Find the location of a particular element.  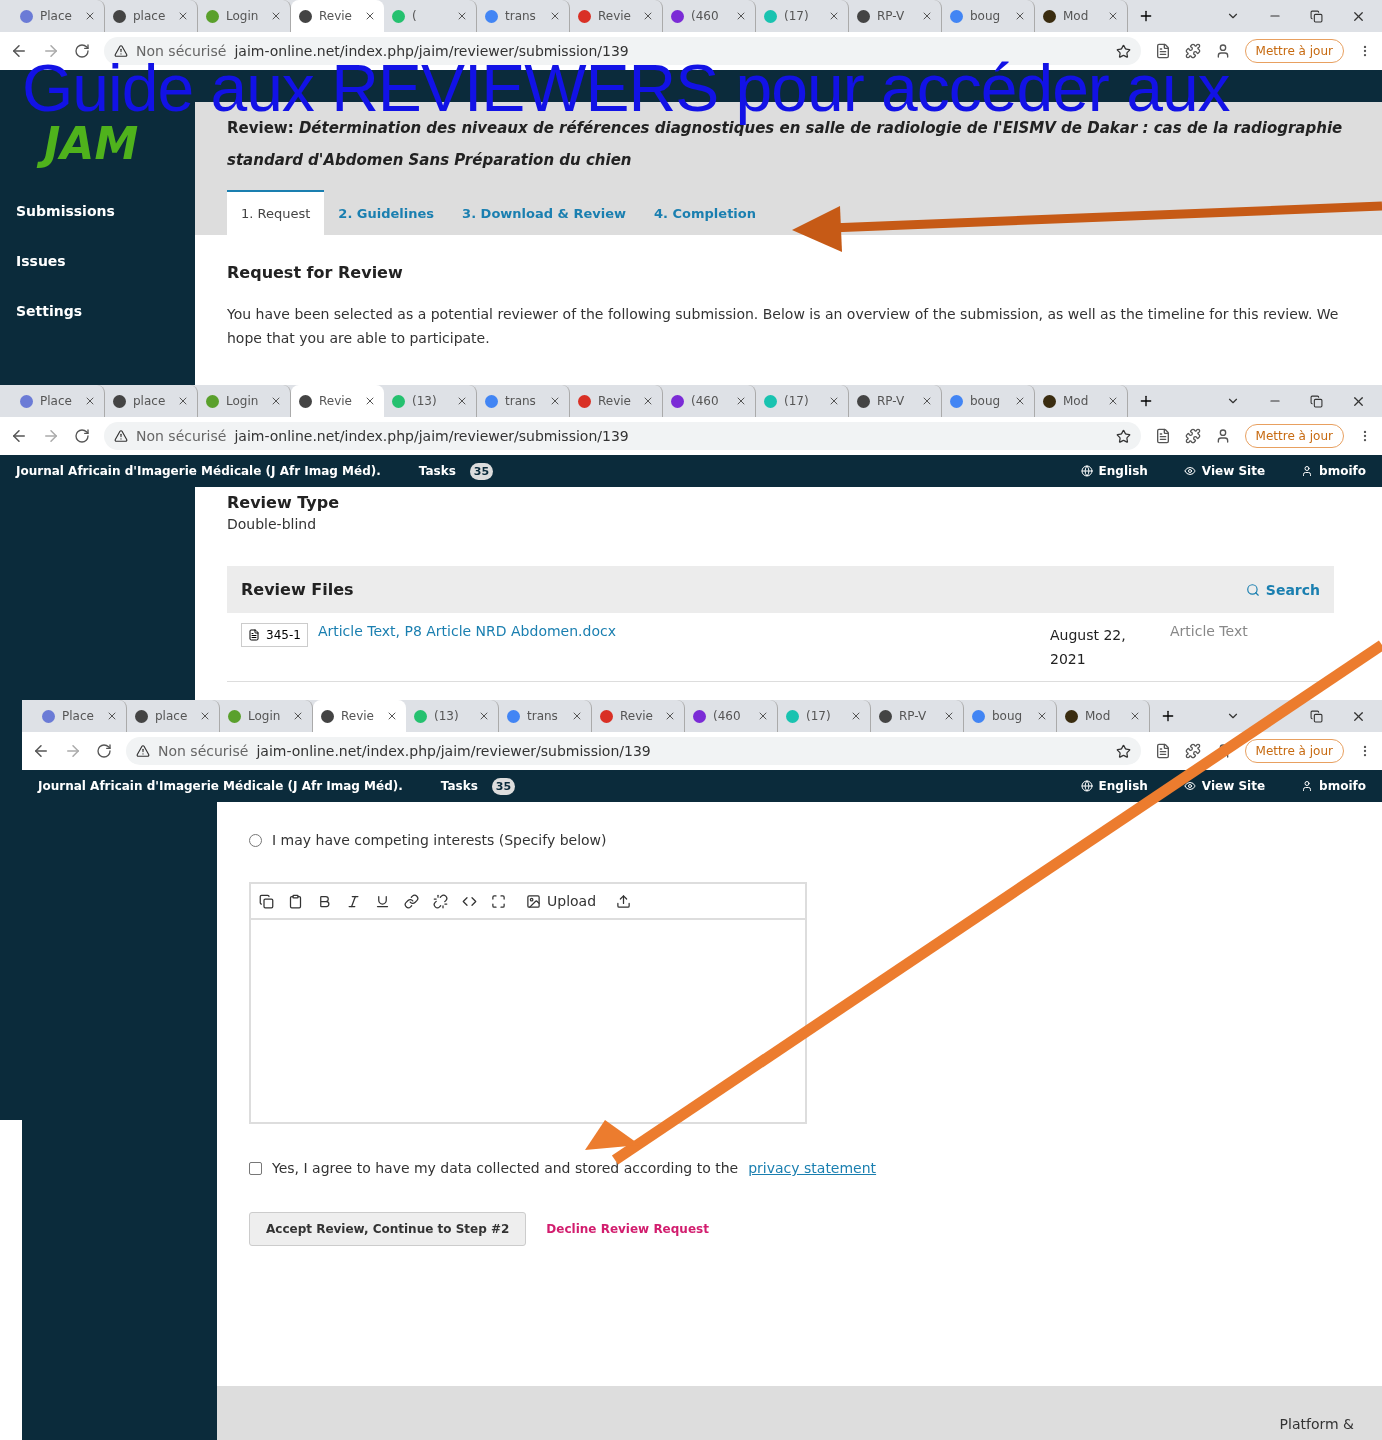

step-tab: 2. Guidelines is located at coordinates (386, 212).